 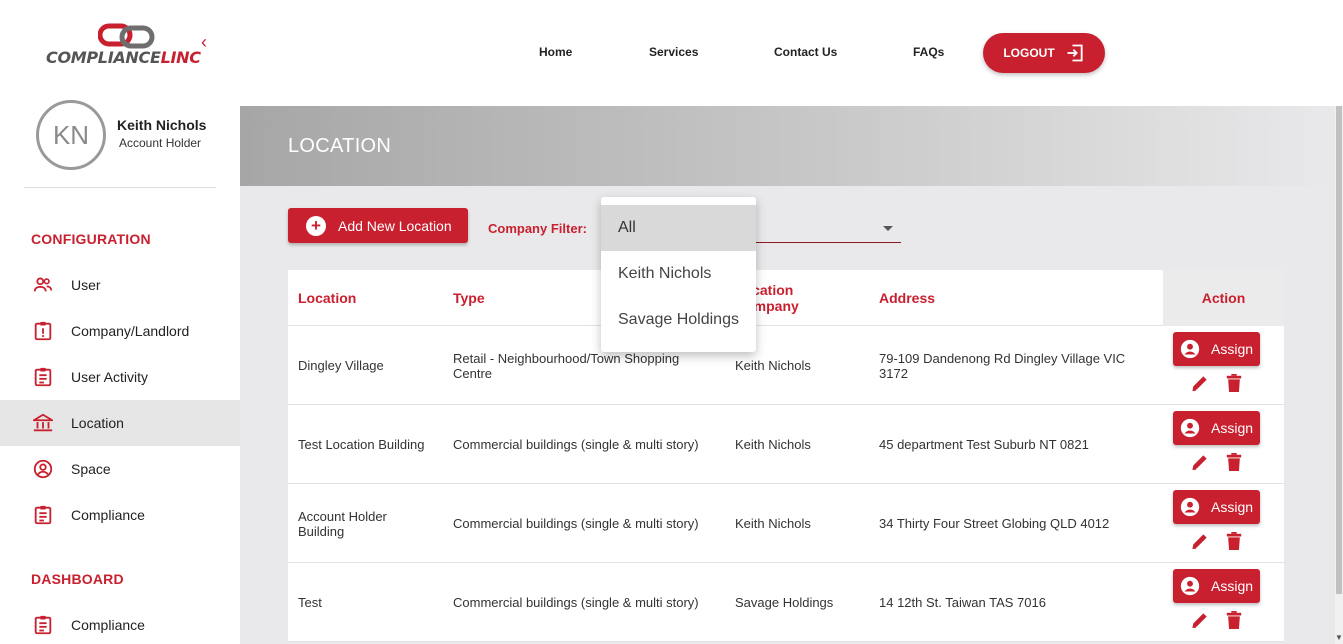 I want to click on cell-location: Dingley Village, so click(x=341, y=365).